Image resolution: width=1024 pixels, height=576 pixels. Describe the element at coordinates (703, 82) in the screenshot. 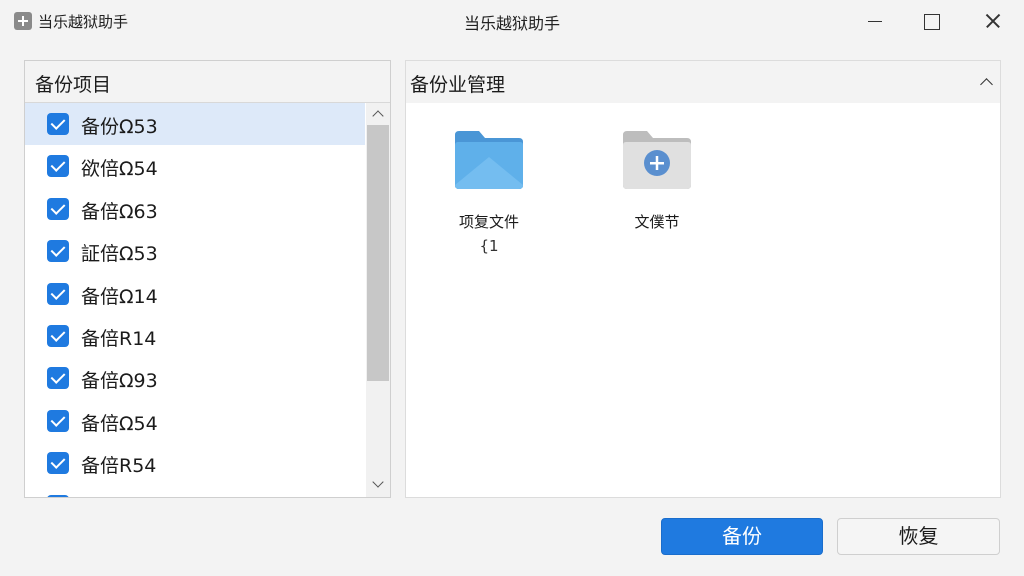

I see `backup-management-header: 备份业管理` at that location.